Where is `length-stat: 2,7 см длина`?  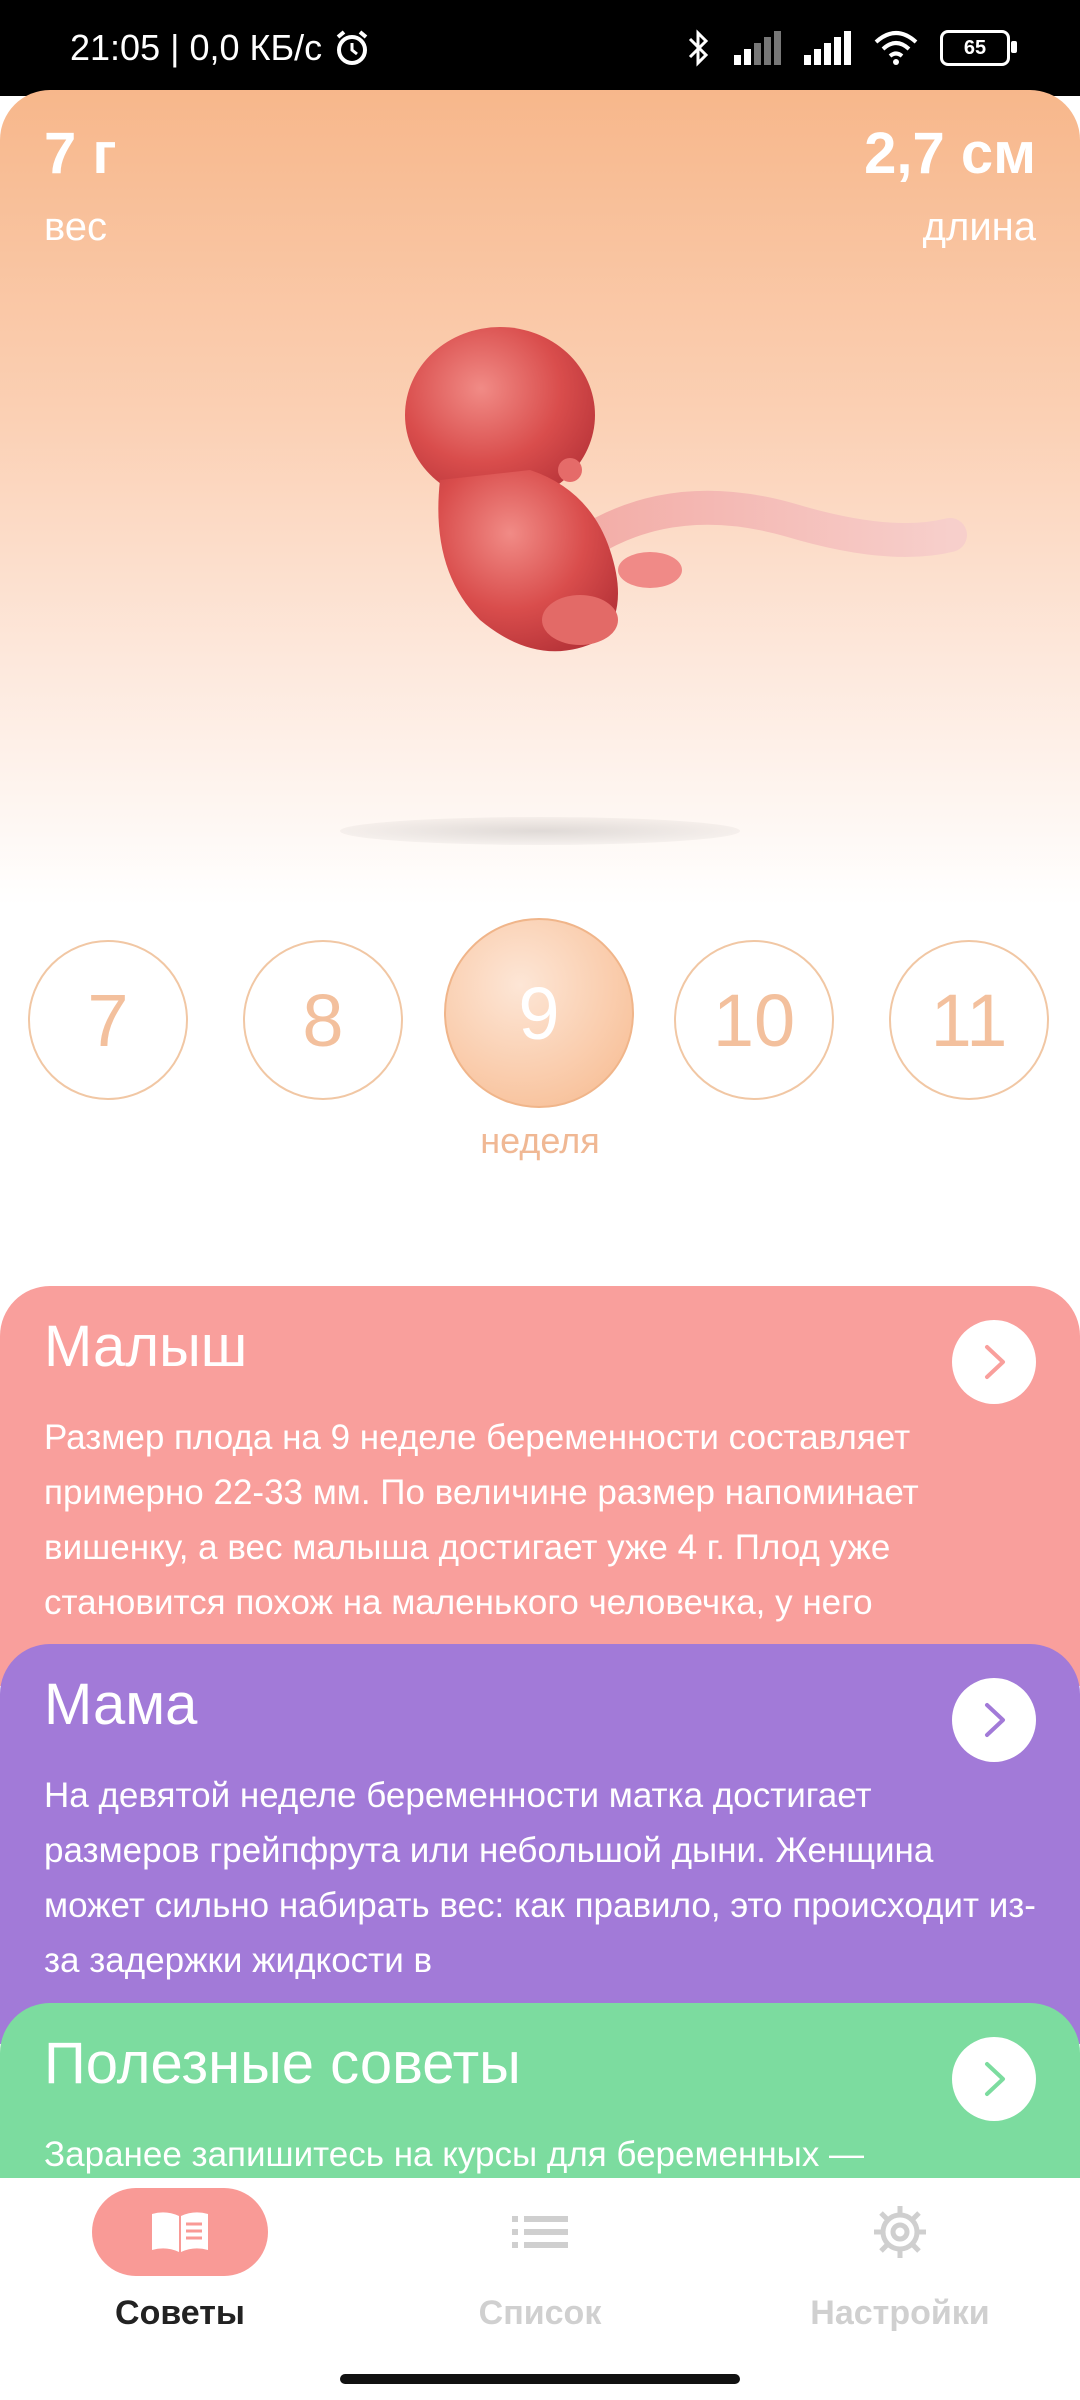
length-stat: 2,7 см длина is located at coordinates (950, 185).